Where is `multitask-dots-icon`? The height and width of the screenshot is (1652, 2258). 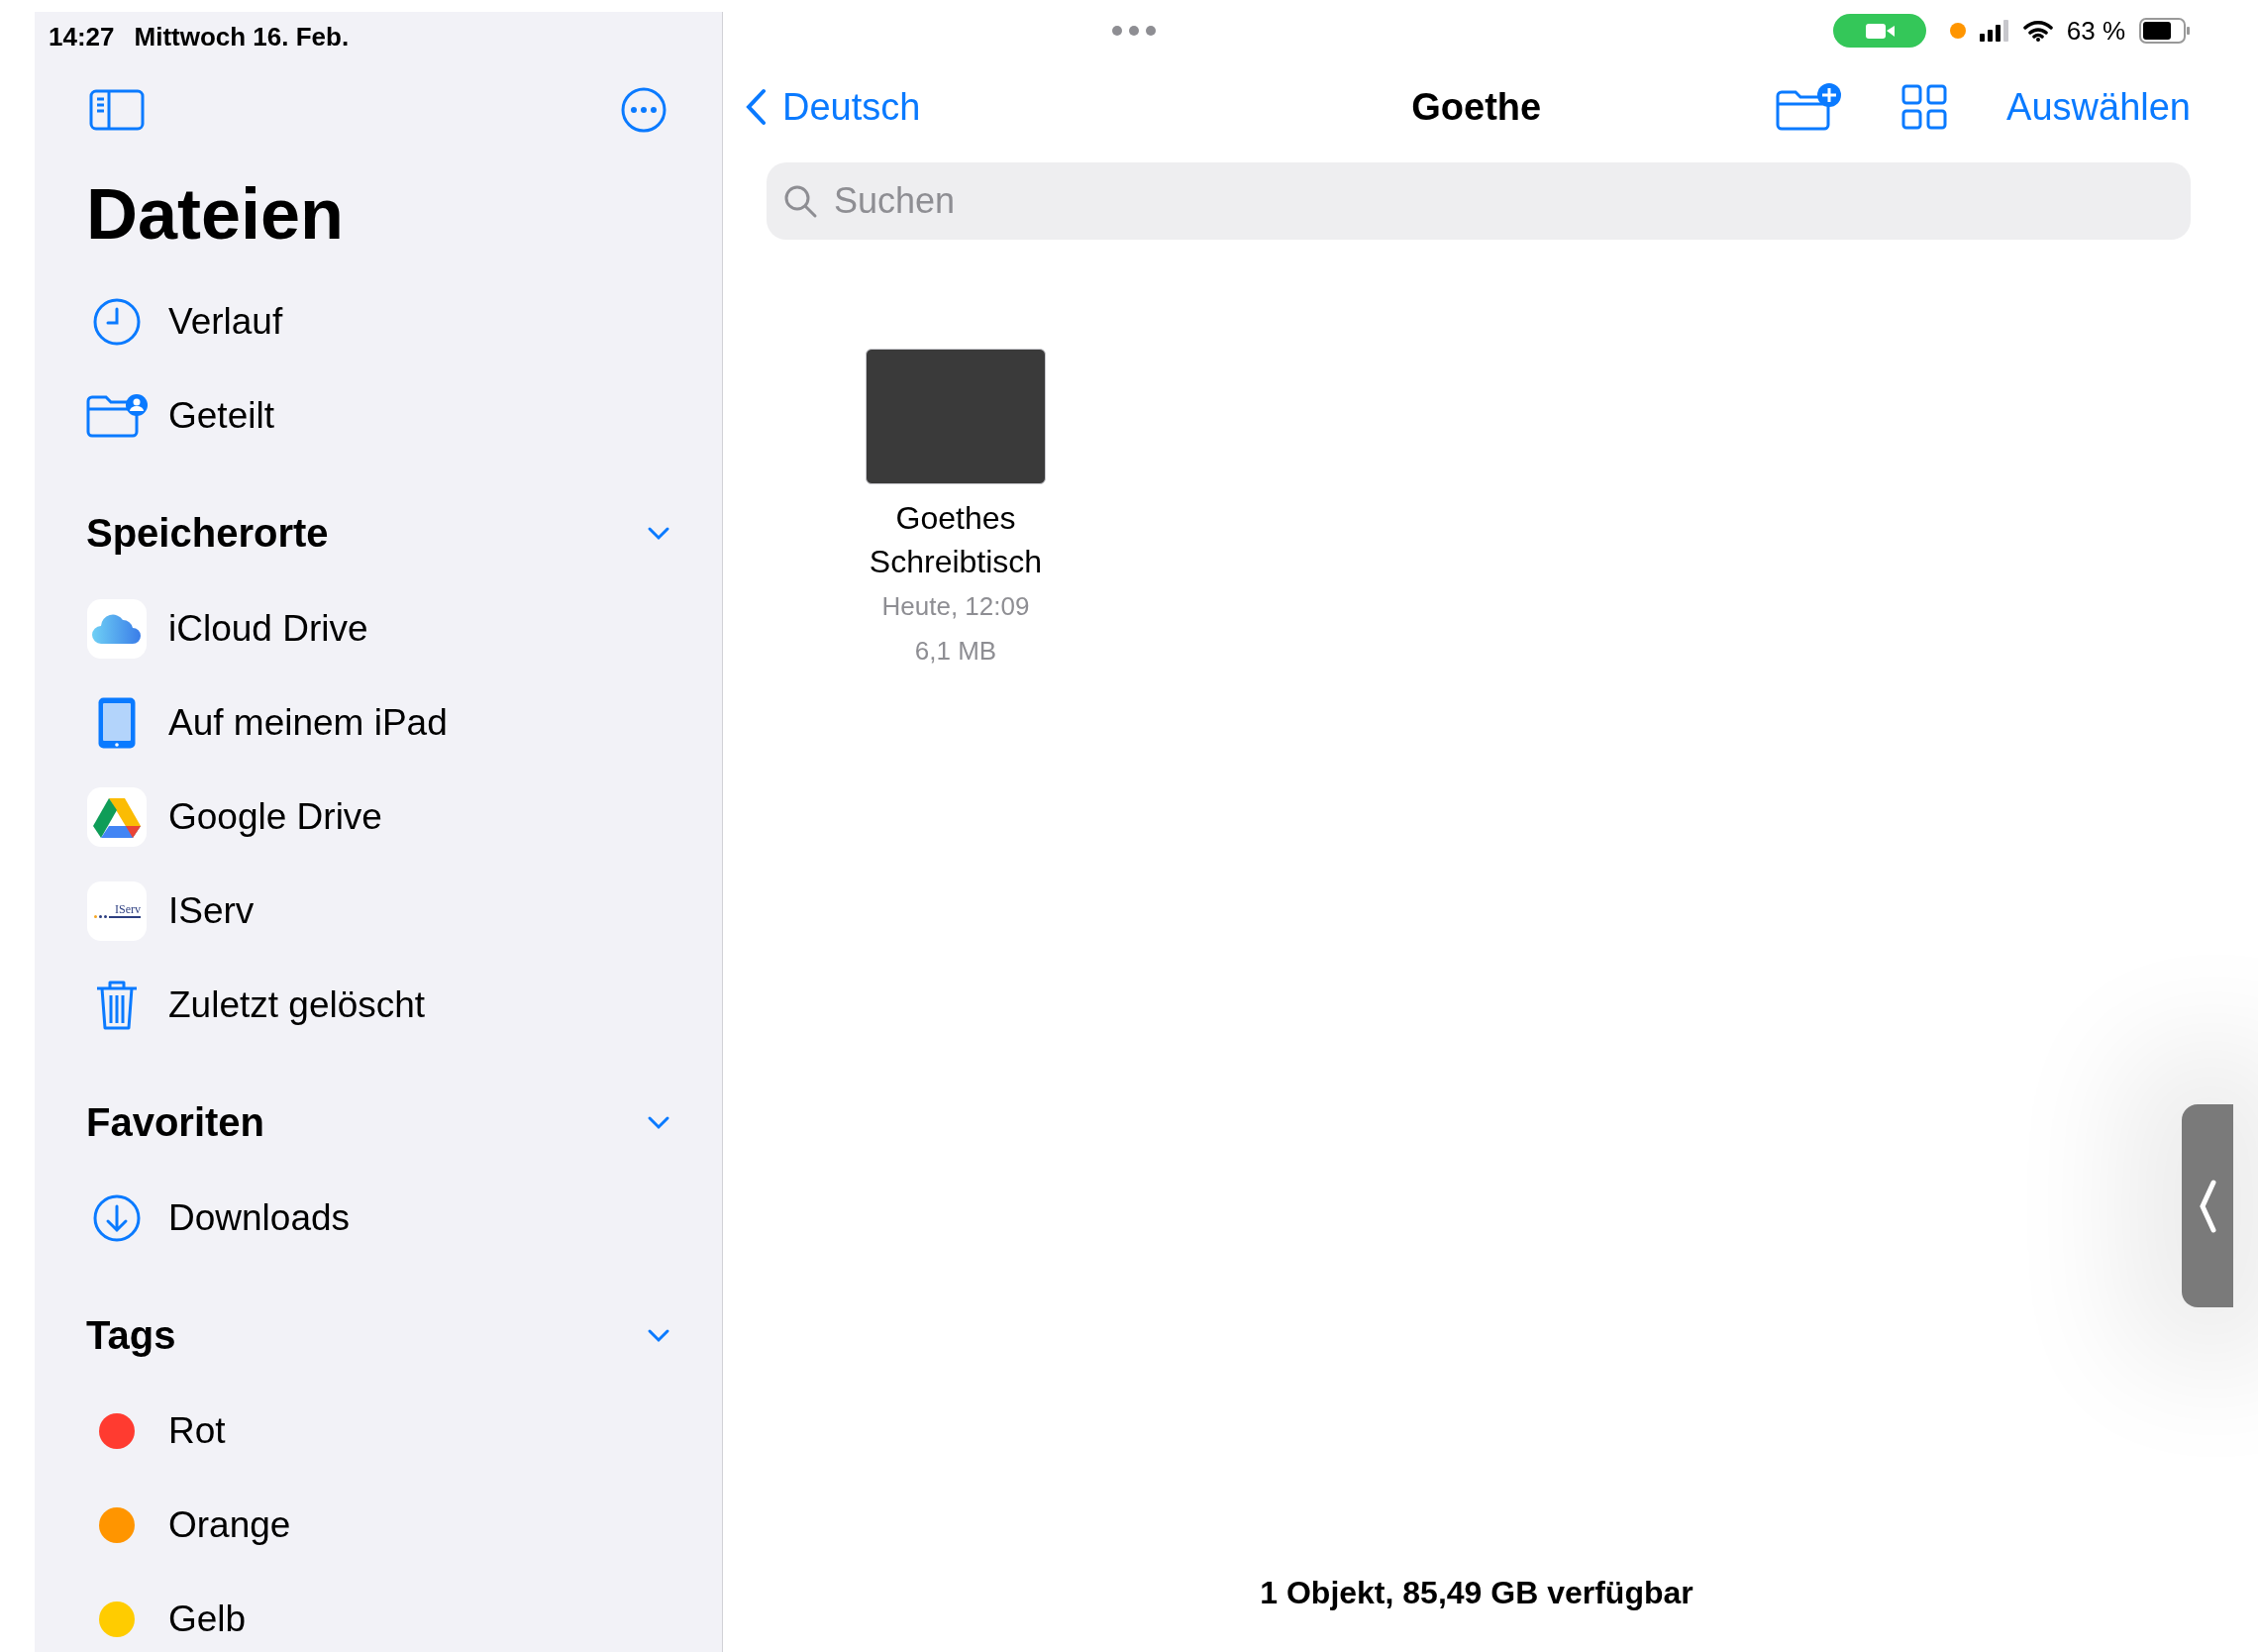
multitask-dots-icon is located at coordinates (1134, 31).